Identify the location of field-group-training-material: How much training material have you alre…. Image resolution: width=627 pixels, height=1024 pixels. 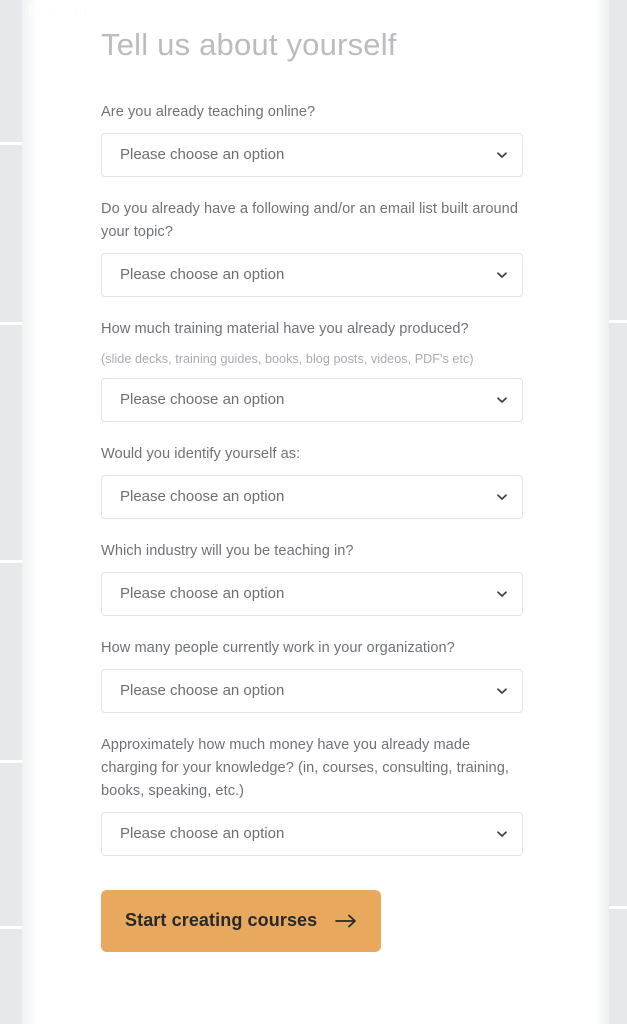
(314, 370).